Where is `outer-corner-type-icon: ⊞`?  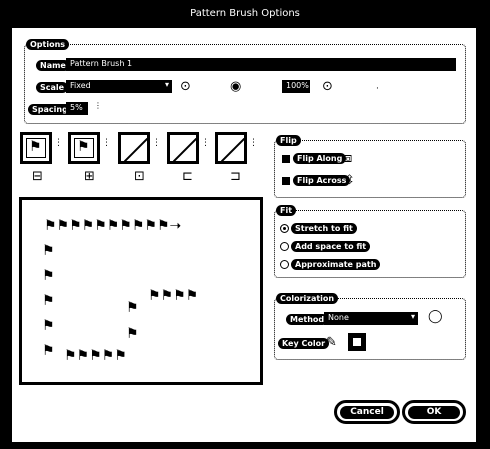
outer-corner-type-icon: ⊞ is located at coordinates (89, 176).